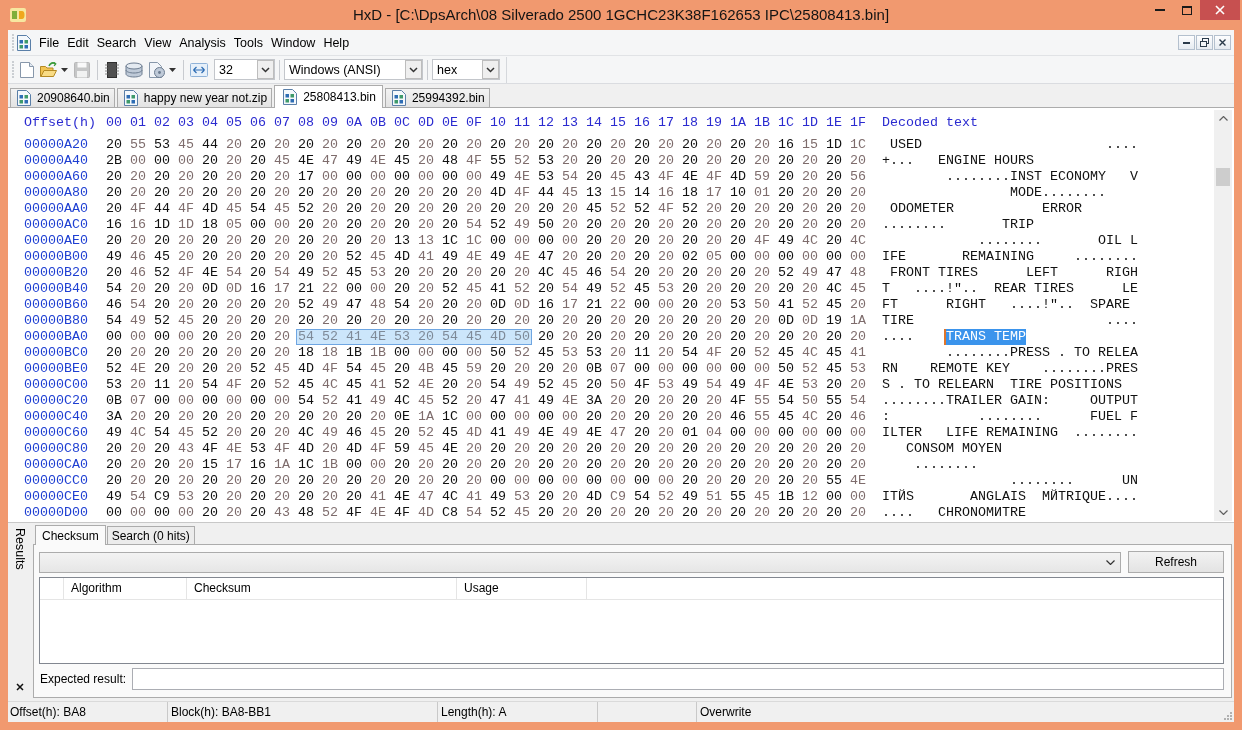 This screenshot has height=730, width=1242. I want to click on file-tab: 25994392.bin, so click(437, 97).